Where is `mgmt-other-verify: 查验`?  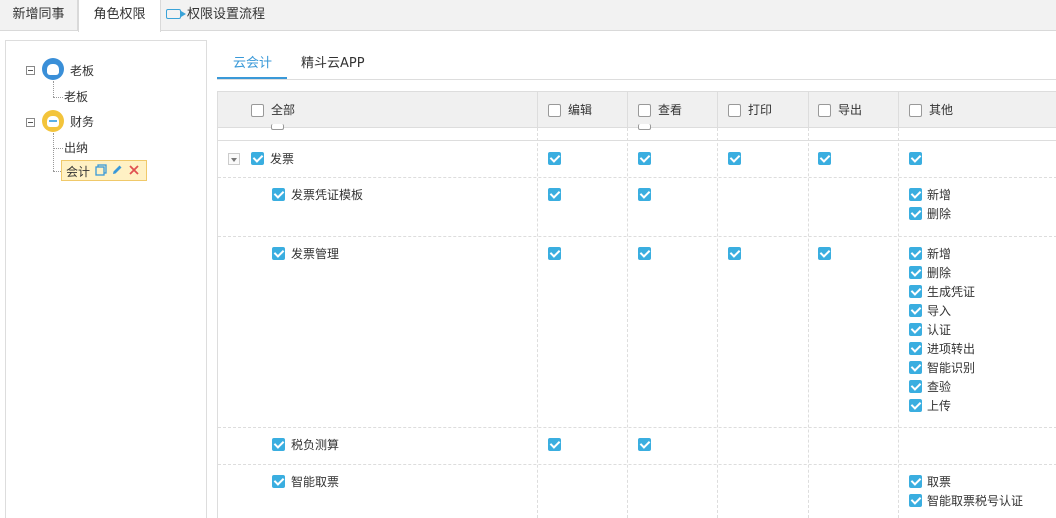
mgmt-other-verify: 查验 is located at coordinates (939, 387).